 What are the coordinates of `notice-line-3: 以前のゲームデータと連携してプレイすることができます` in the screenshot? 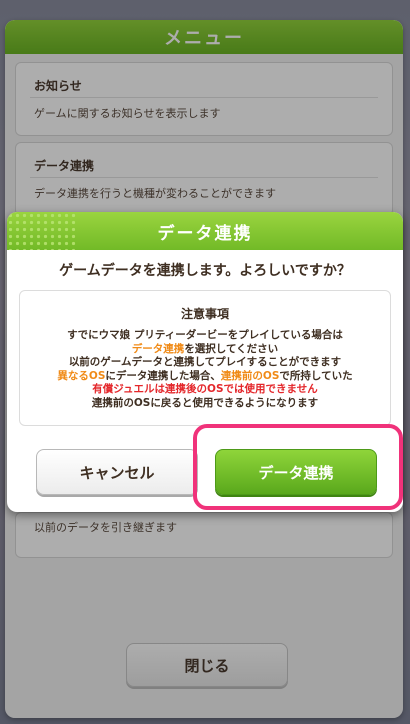 It's located at (205, 362).